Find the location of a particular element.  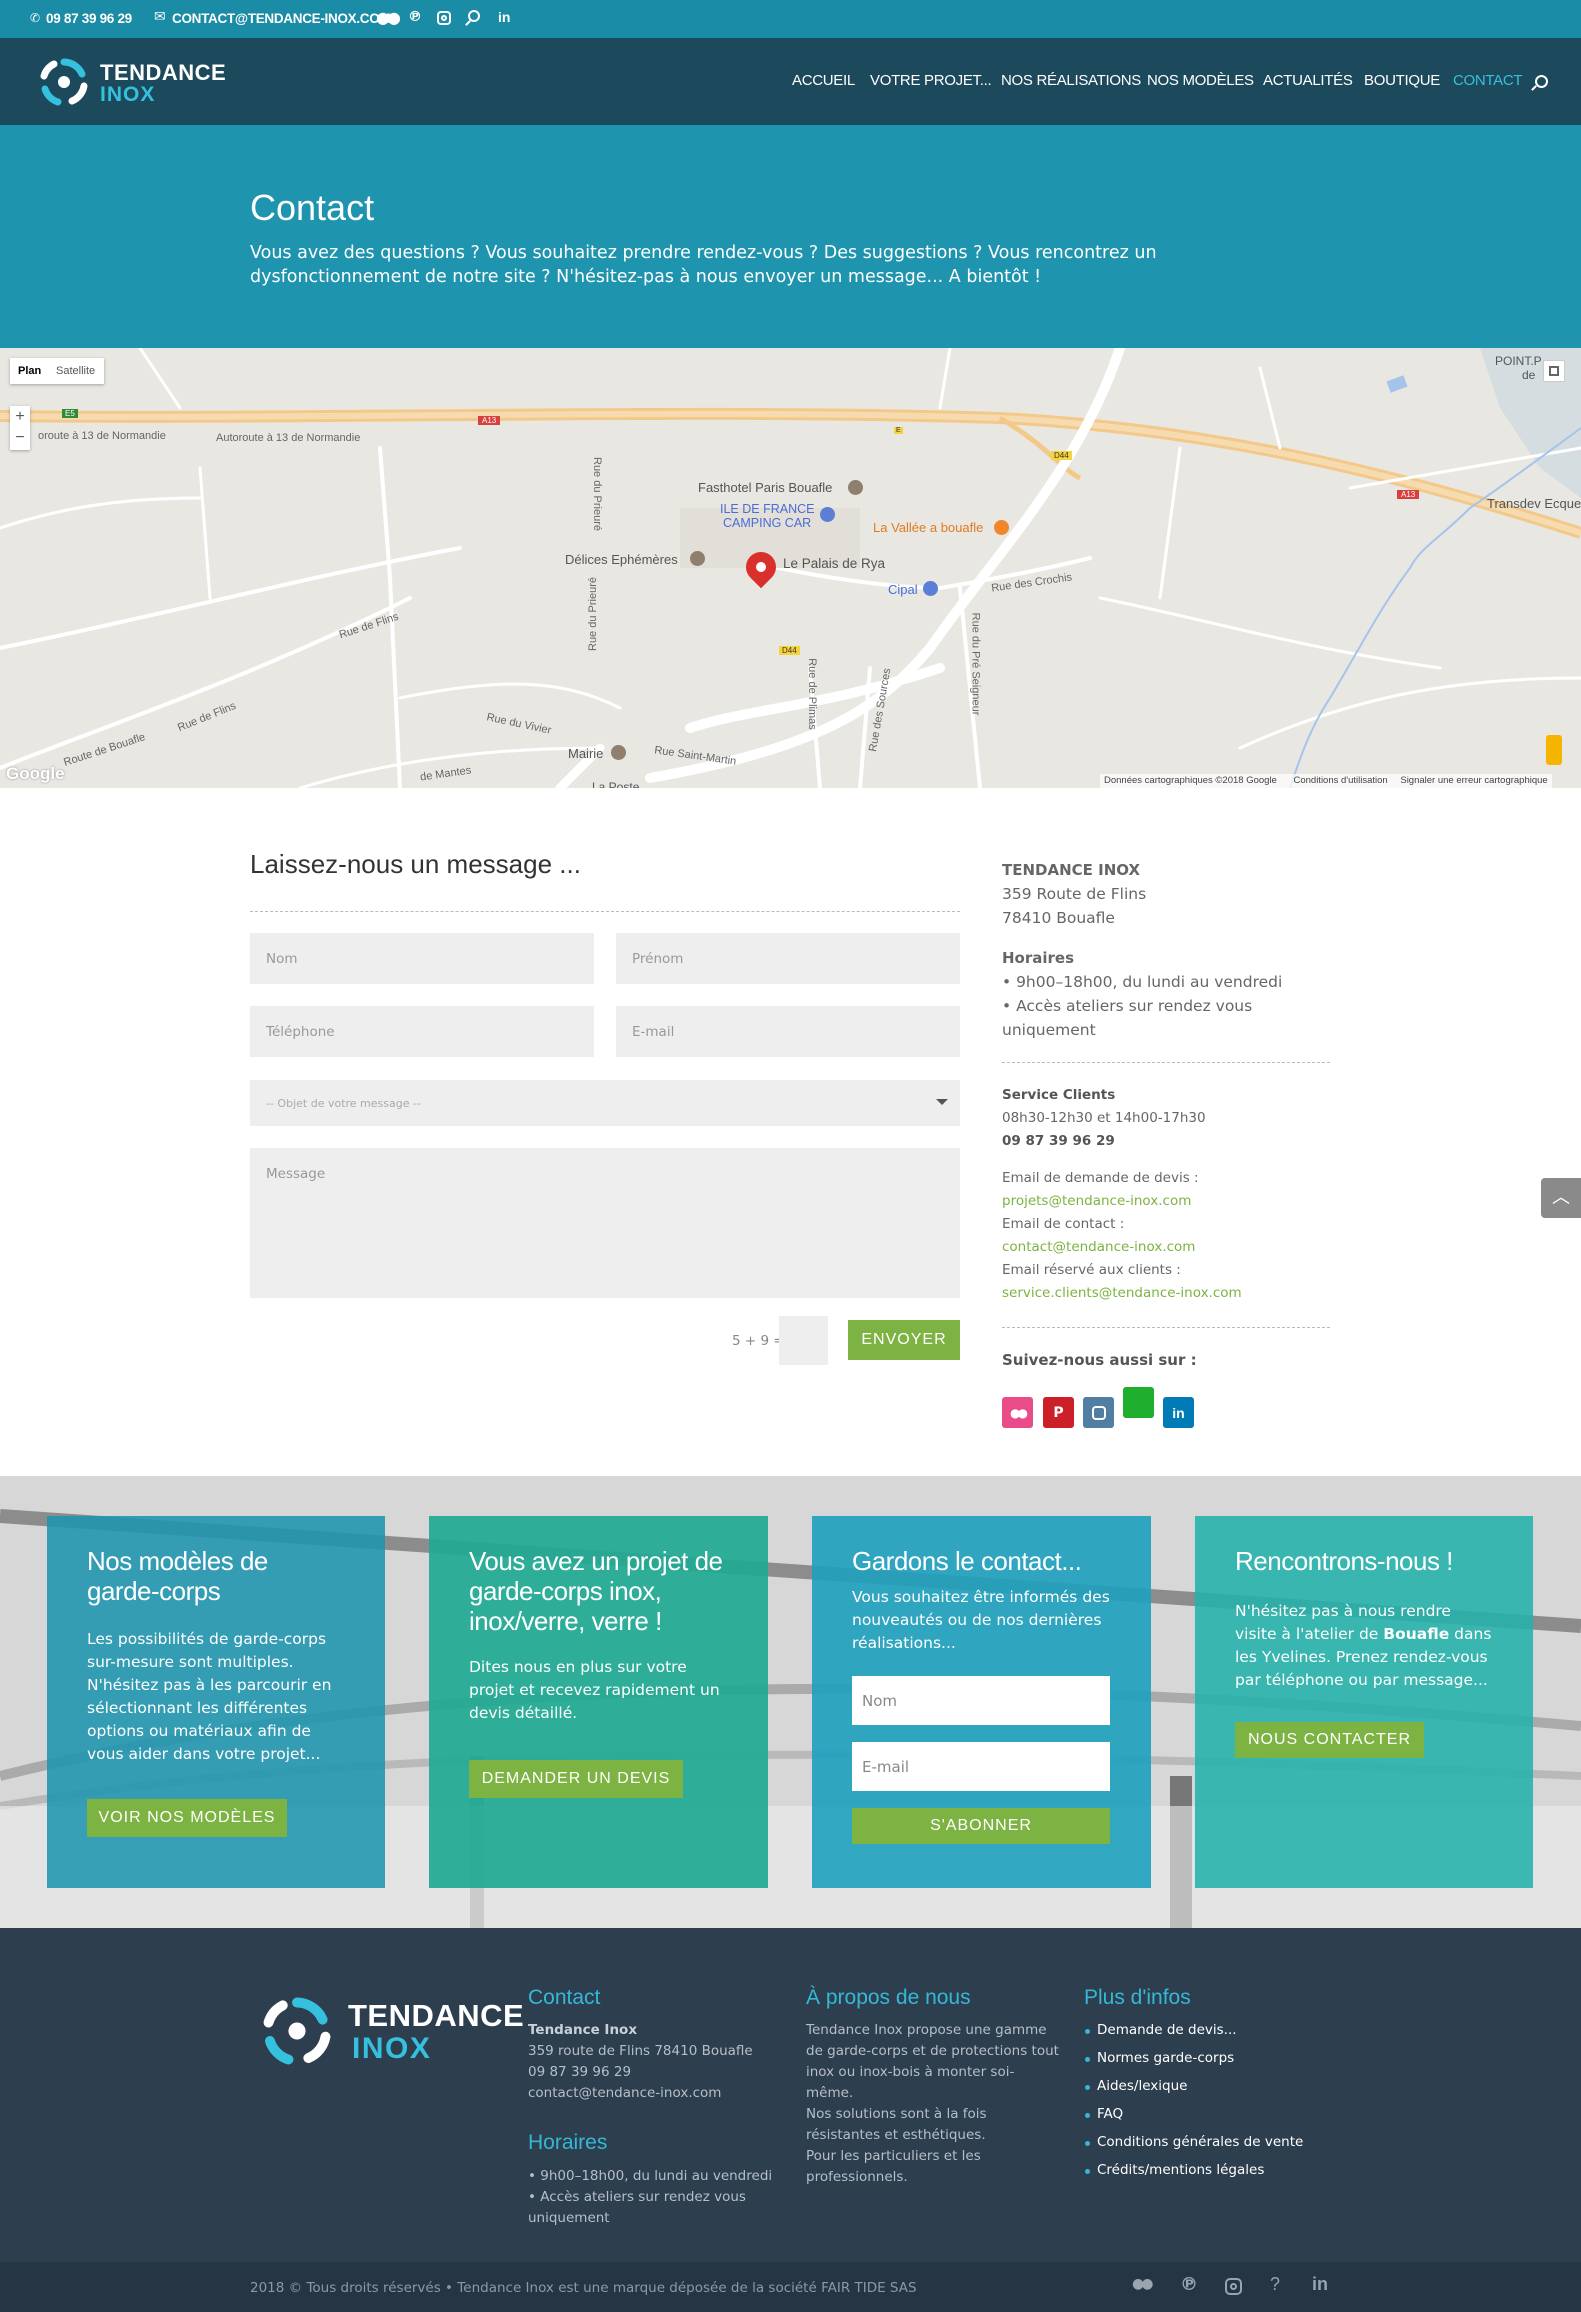

poi-delices: Délices Ephémères is located at coordinates (621, 559).